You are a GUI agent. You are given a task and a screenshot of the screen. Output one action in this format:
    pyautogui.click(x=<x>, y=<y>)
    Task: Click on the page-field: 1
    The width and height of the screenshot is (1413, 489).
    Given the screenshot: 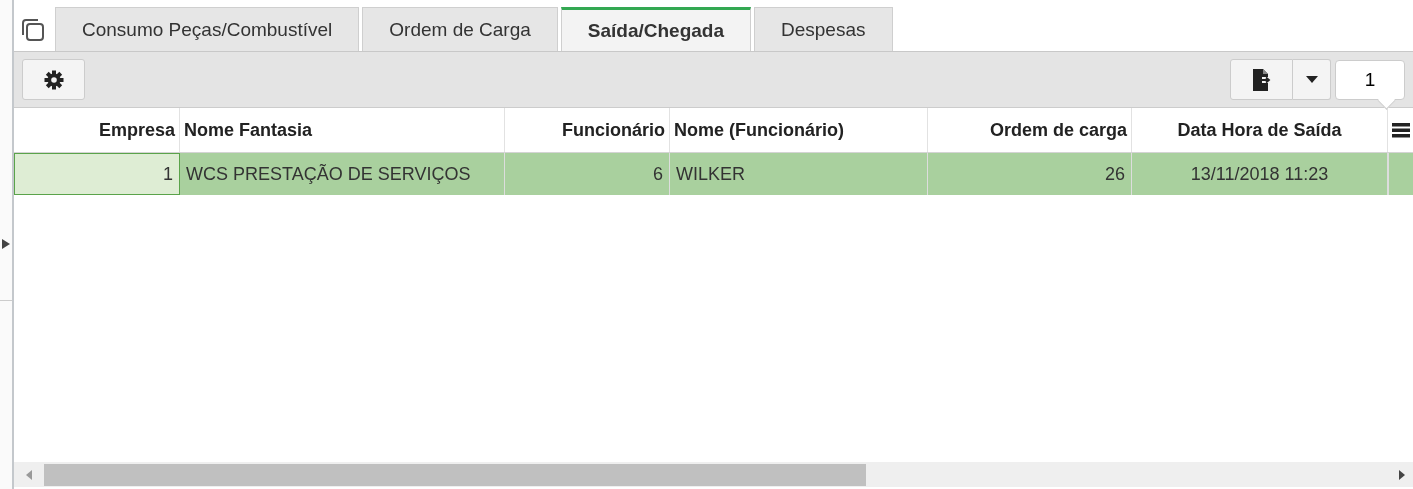 What is the action you would take?
    pyautogui.click(x=1370, y=79)
    